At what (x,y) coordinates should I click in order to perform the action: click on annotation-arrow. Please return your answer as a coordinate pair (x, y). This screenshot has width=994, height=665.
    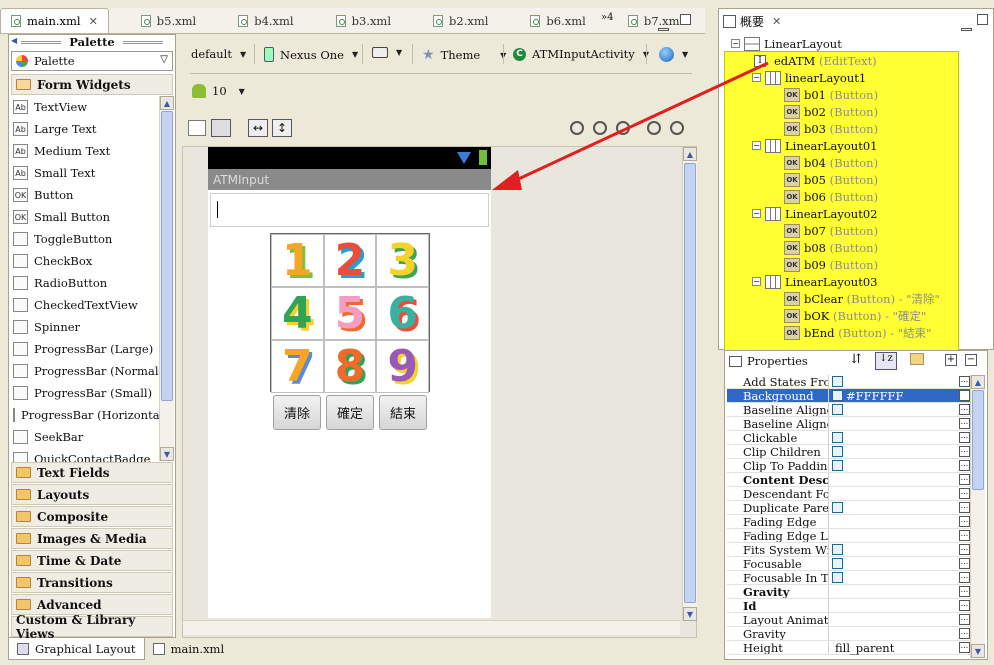
    Looking at the image, I should click on (630, 125).